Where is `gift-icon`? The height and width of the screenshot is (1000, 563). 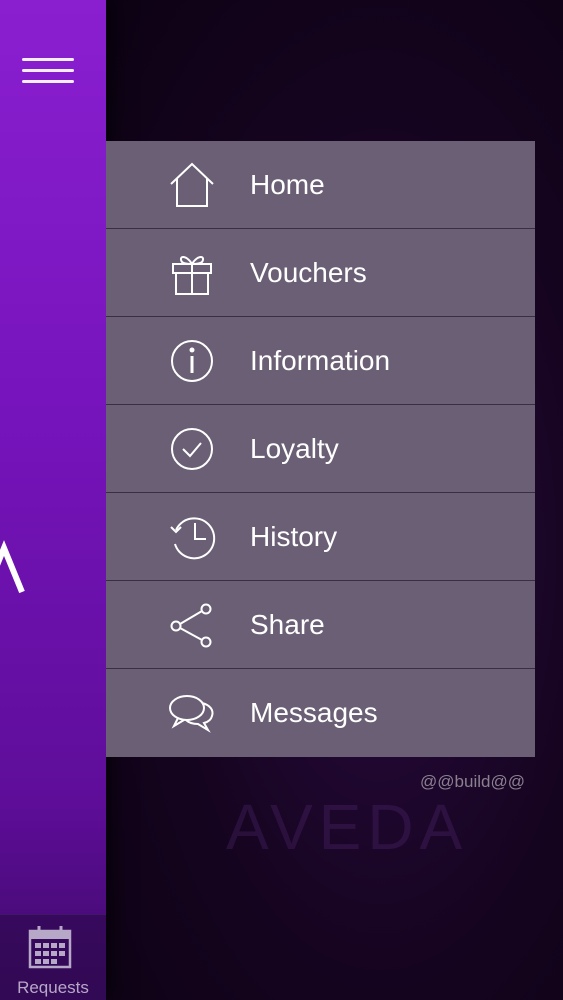
gift-icon is located at coordinates (192, 275).